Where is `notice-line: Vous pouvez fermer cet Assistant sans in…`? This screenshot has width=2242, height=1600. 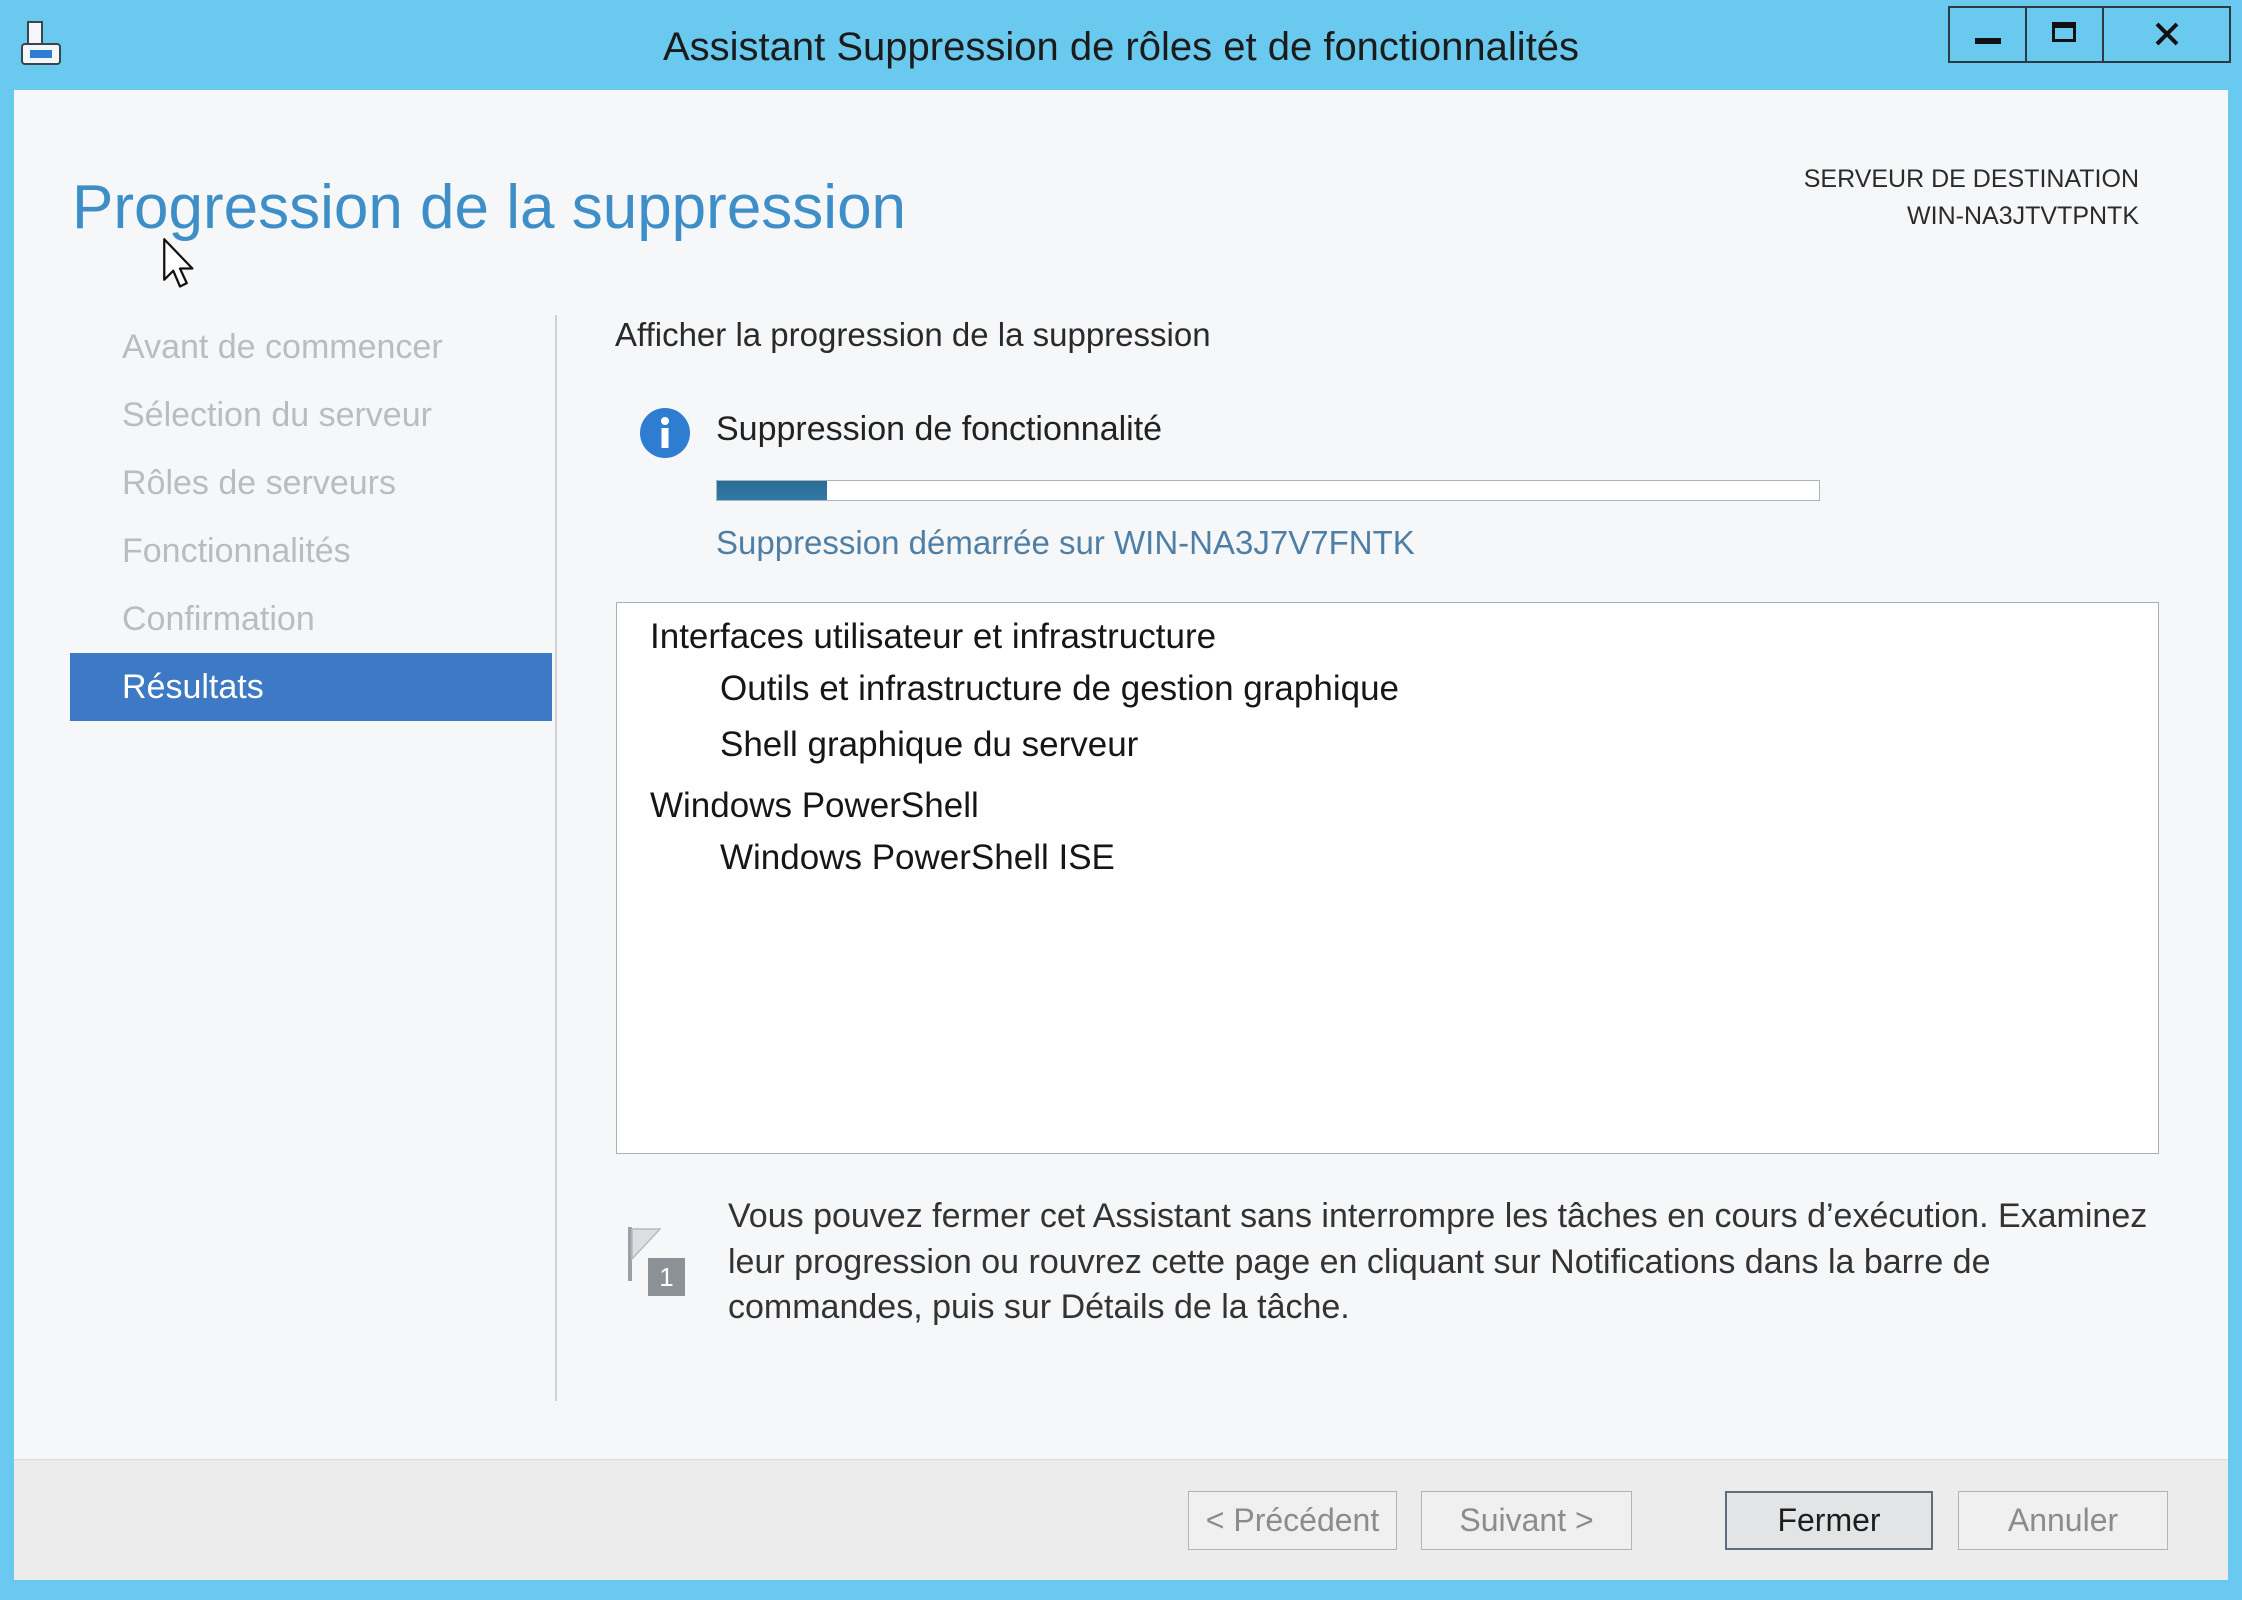 notice-line: Vous pouvez fermer cet Assistant sans in… is located at coordinates (1438, 1216).